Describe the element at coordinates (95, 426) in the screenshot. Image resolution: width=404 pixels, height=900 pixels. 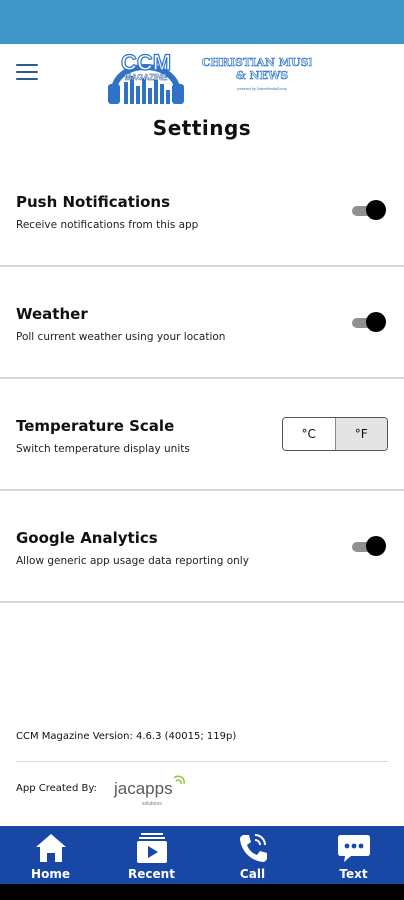
I see `setting-title: Temperature Scale` at that location.